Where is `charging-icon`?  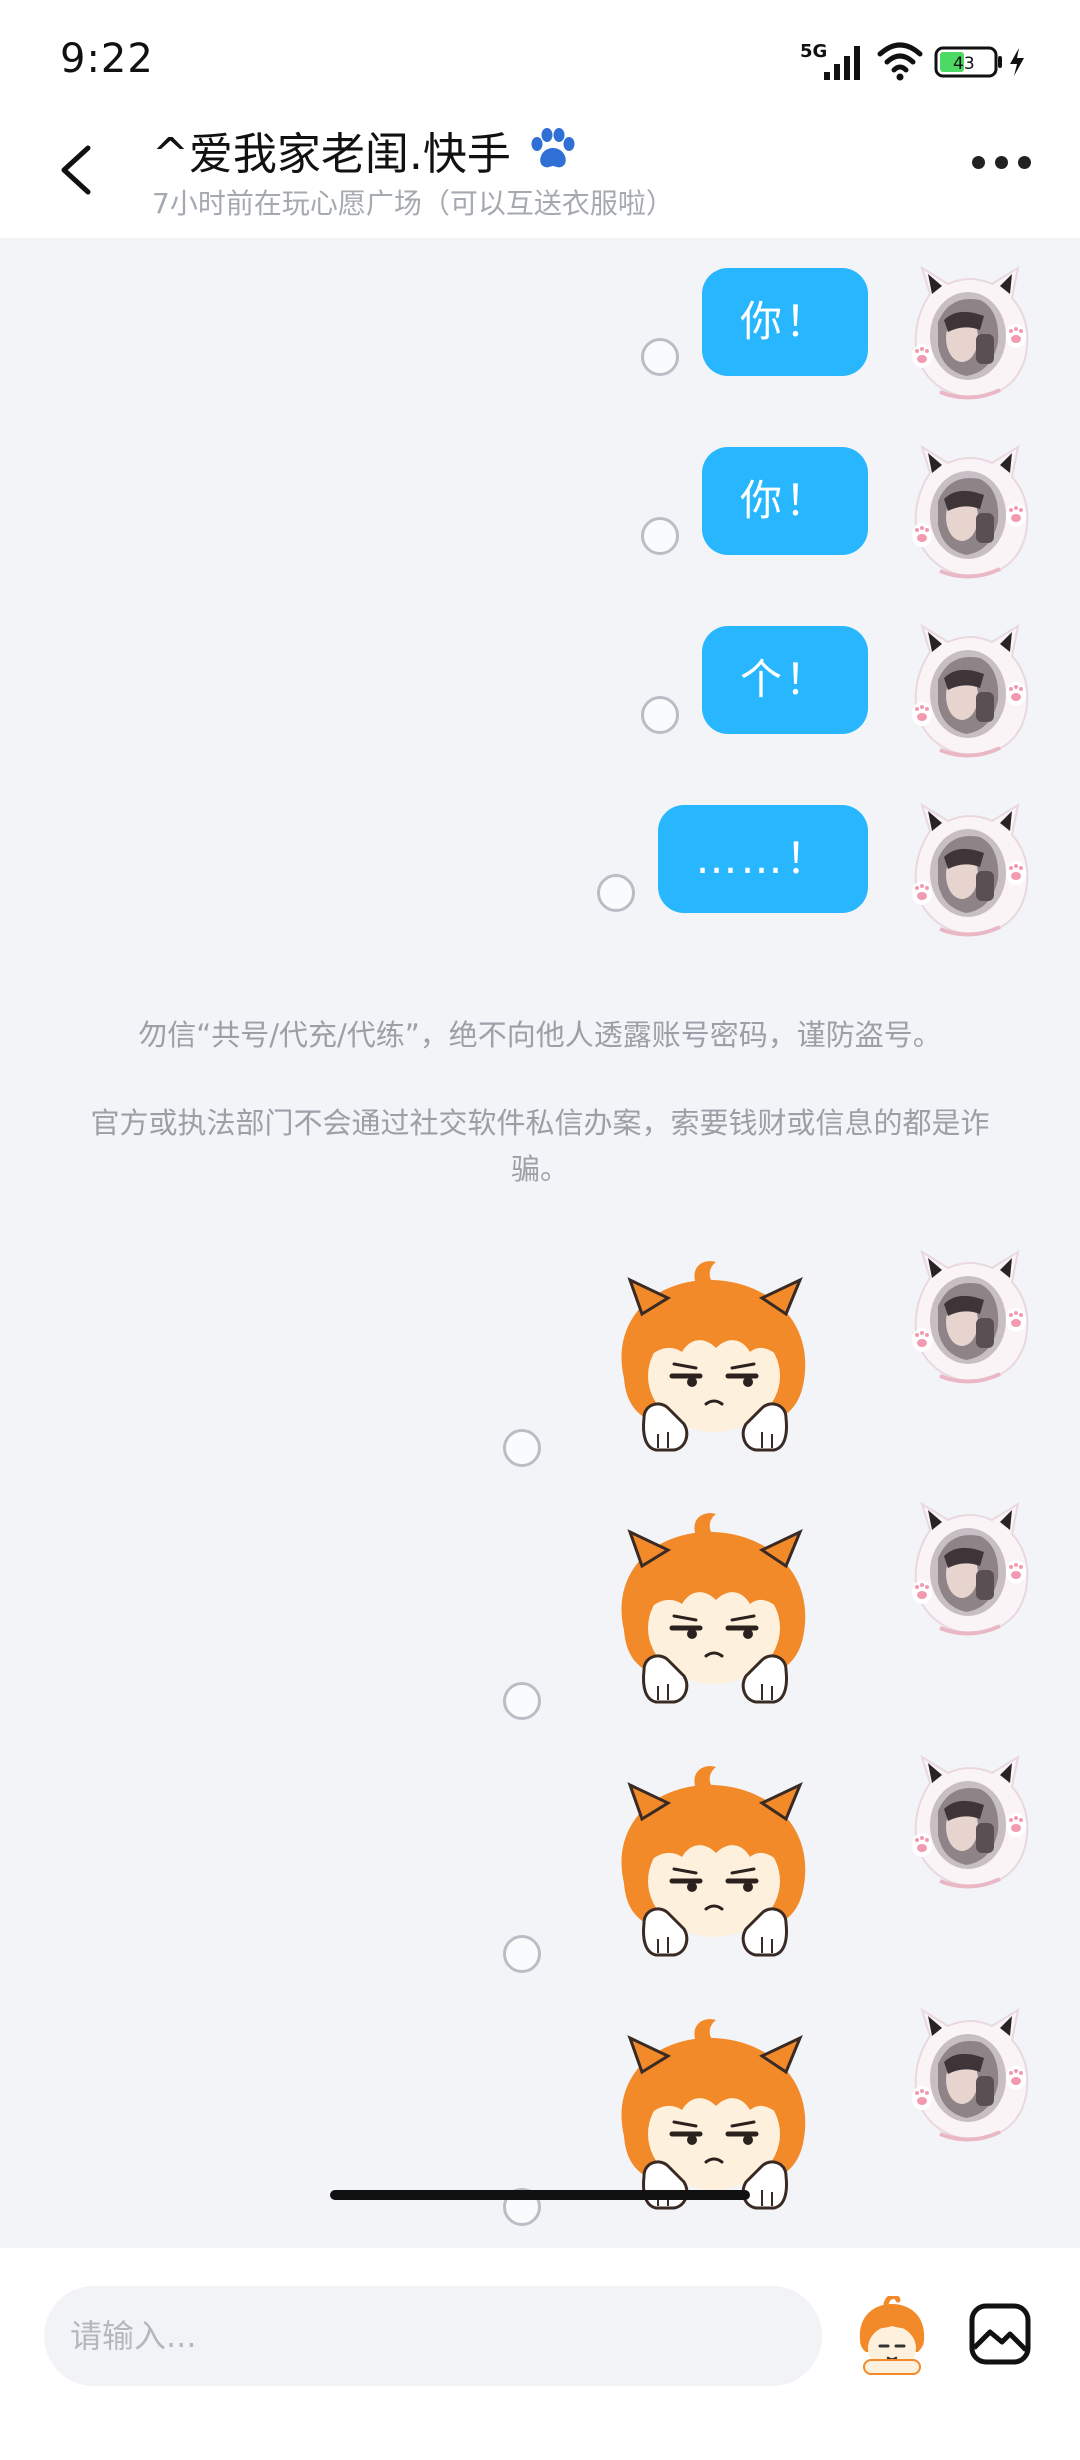
charging-icon is located at coordinates (1017, 62).